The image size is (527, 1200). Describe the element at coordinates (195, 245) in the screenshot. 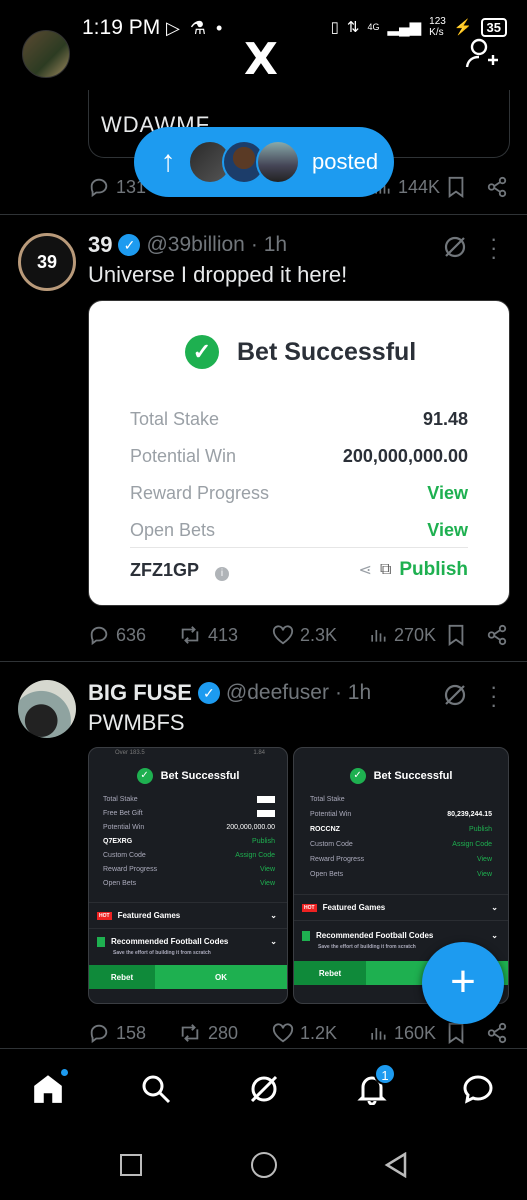

I see `author-handle: @39billion` at that location.